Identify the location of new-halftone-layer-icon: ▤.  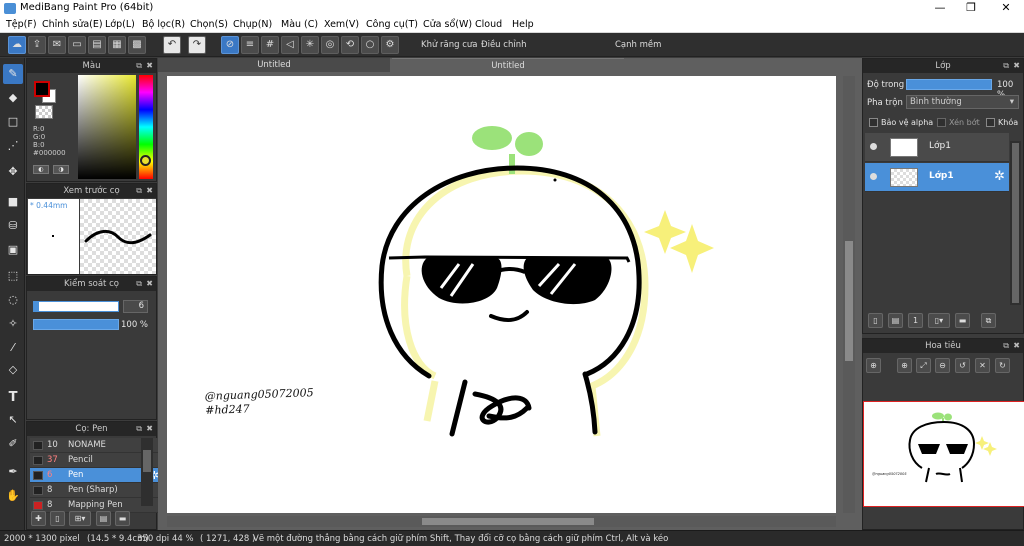
(895, 320).